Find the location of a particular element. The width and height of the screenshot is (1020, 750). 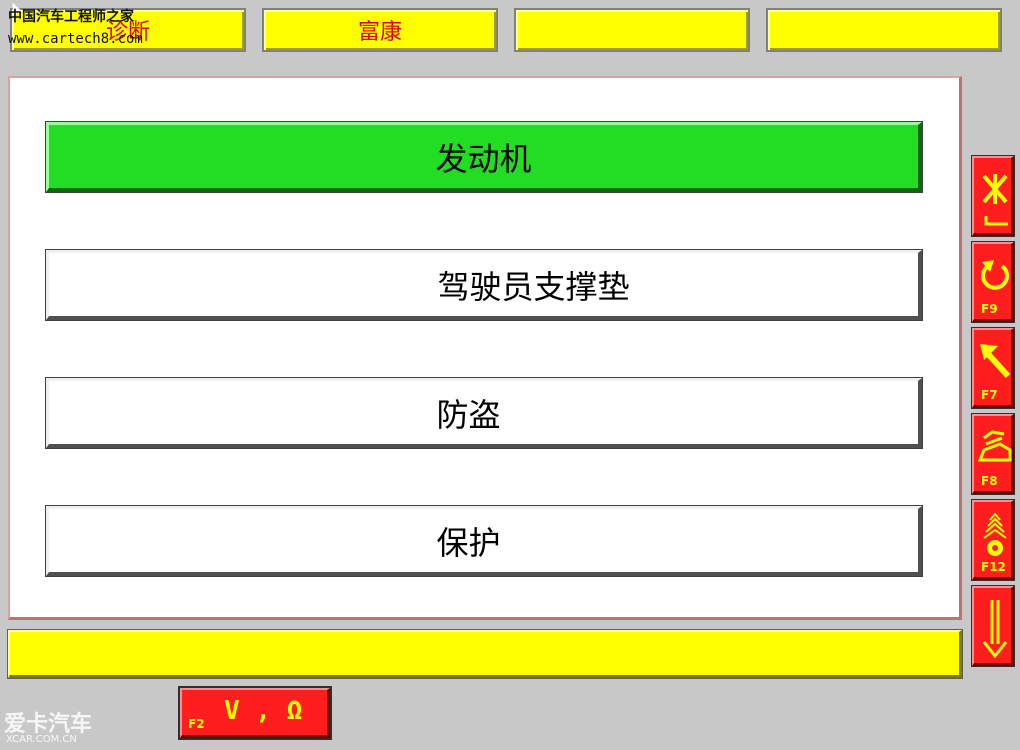

menu-item-label: 保护 is located at coordinates (468, 542).